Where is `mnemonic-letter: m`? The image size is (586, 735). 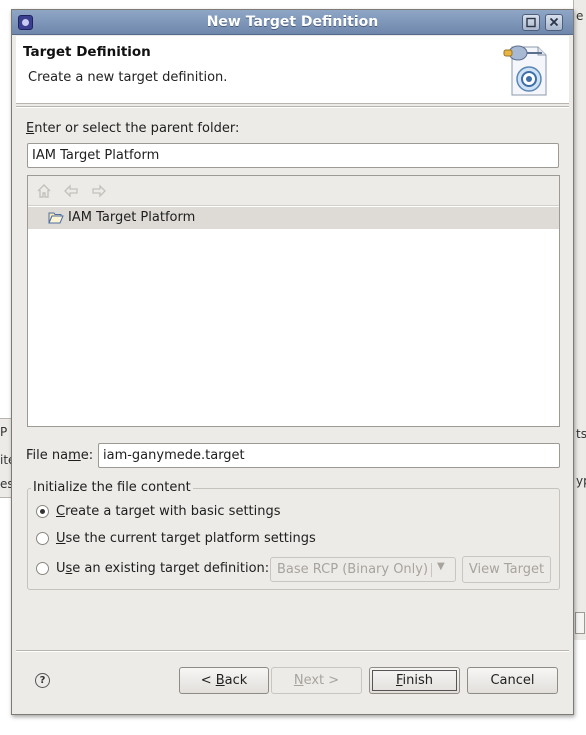 mnemonic-letter: m is located at coordinates (74, 455).